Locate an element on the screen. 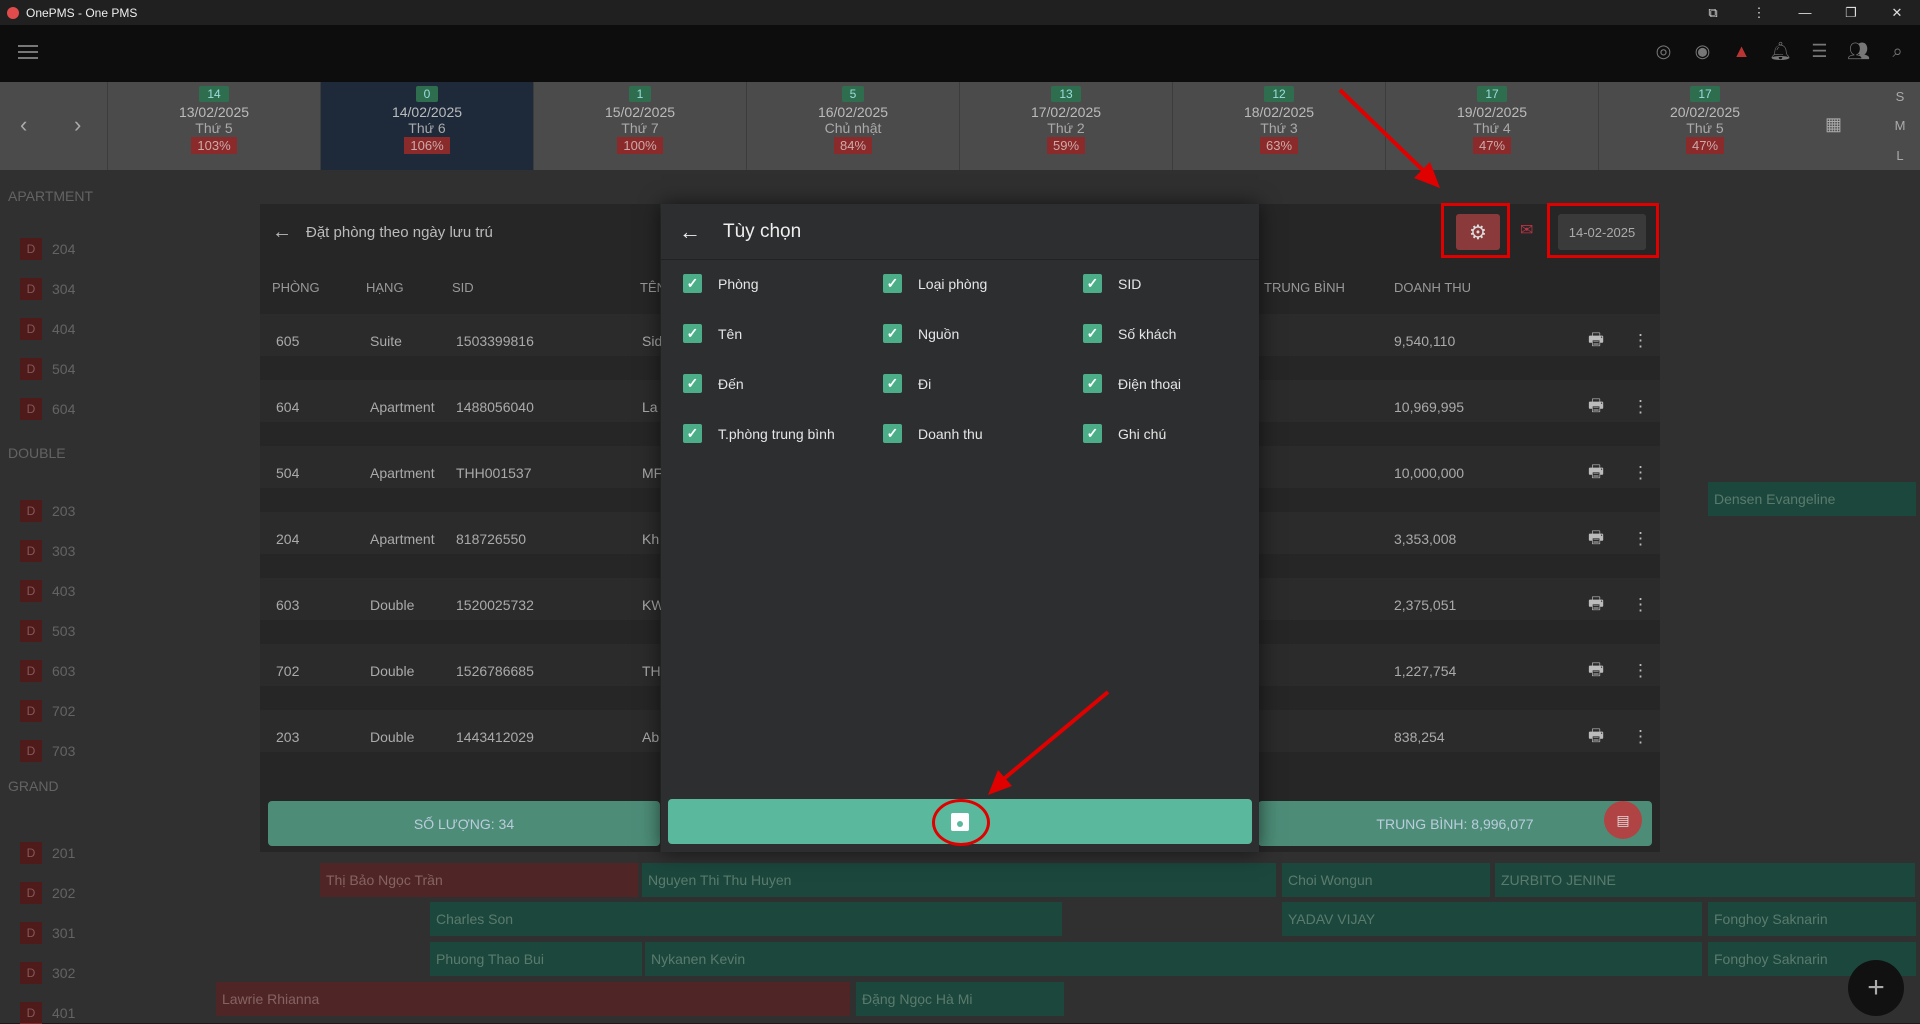 This screenshot has width=1920, height=1024. plus-icon: + is located at coordinates (1876, 987).